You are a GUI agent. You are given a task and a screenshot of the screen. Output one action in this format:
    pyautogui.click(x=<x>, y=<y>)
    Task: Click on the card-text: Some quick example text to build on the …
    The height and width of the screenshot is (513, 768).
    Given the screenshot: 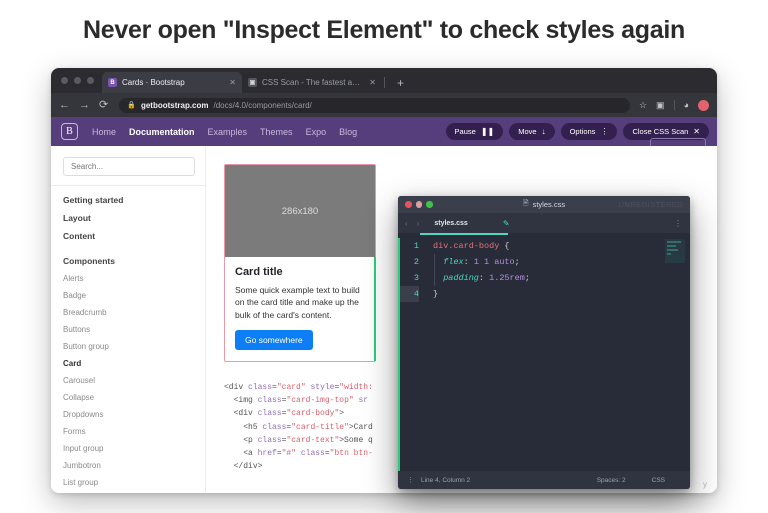 What is the action you would take?
    pyautogui.click(x=297, y=302)
    